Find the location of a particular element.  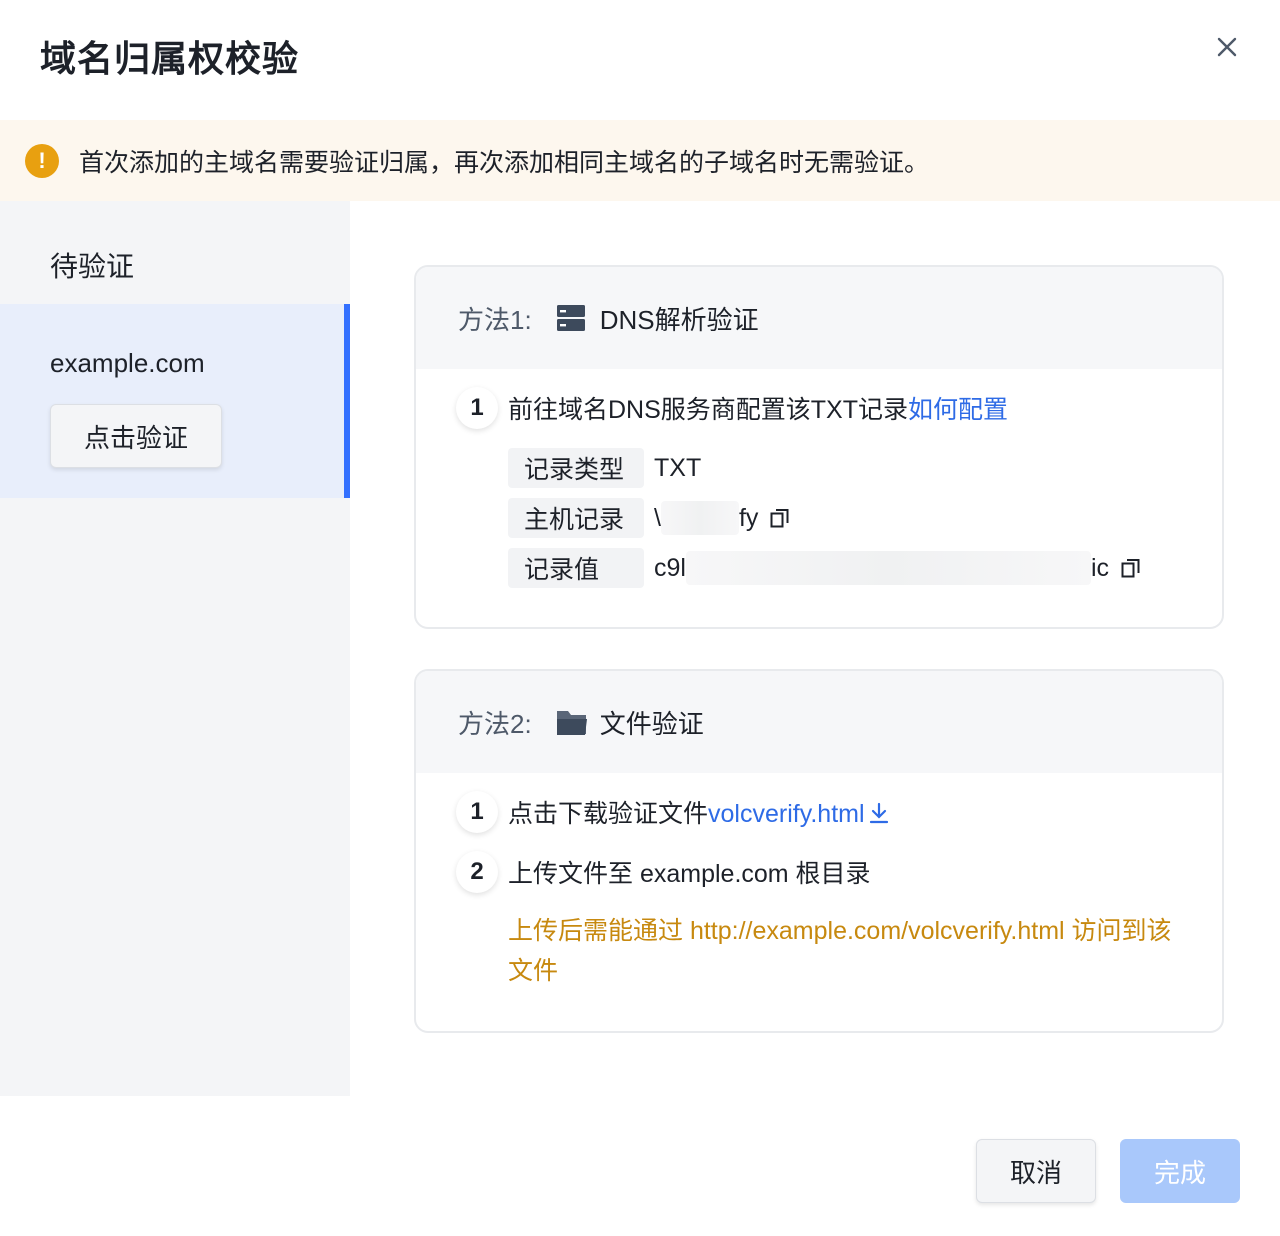

download-step-text: 点击下载验证文件 is located at coordinates (608, 814).